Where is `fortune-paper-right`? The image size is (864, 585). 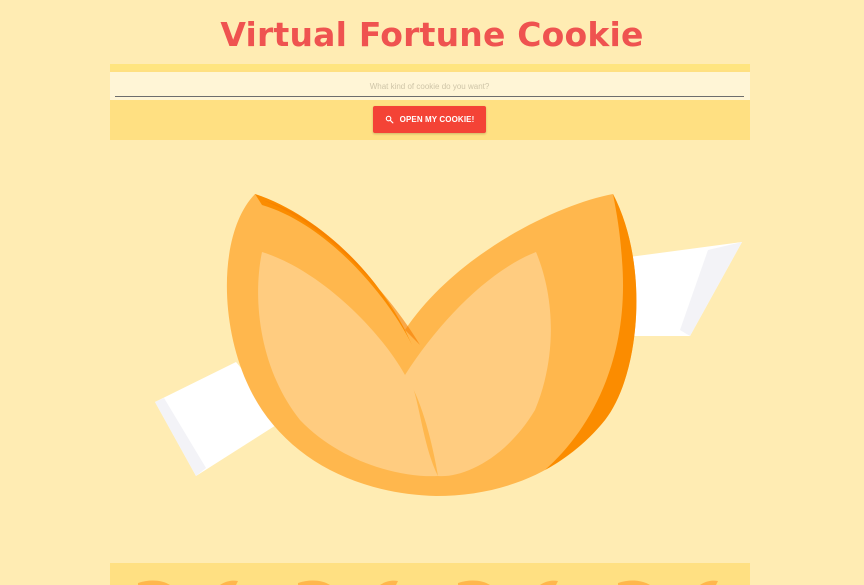
fortune-paper-right is located at coordinates (682, 289).